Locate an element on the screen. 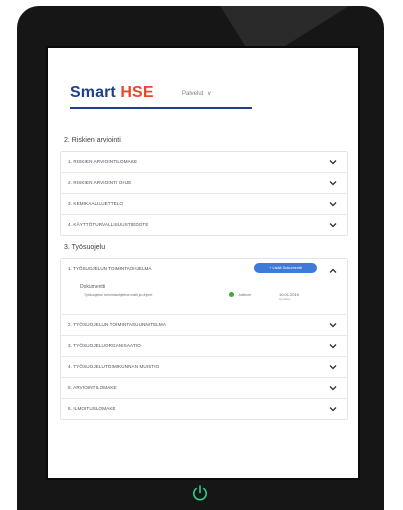 This screenshot has height=510, width=403. accordion-item-label: 5. ARVIOINTILOMAKE is located at coordinates (92, 387).